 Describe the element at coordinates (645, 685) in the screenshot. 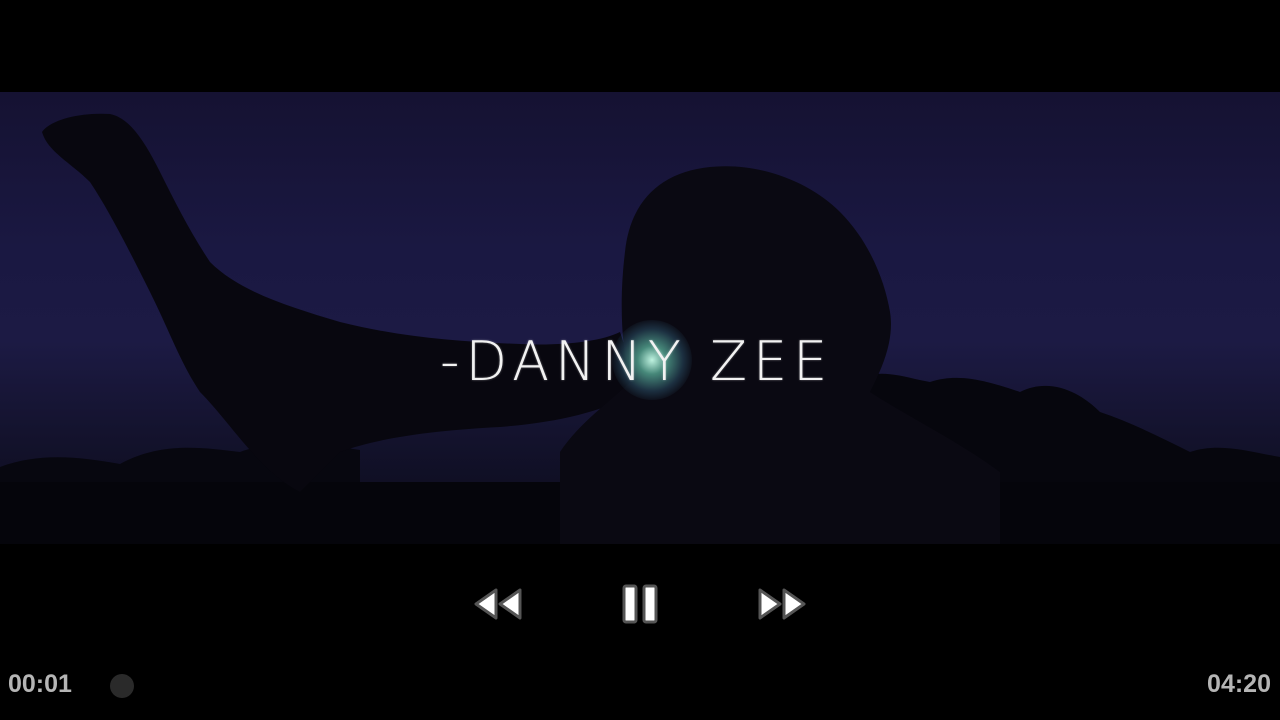

I see `seek-bar` at that location.